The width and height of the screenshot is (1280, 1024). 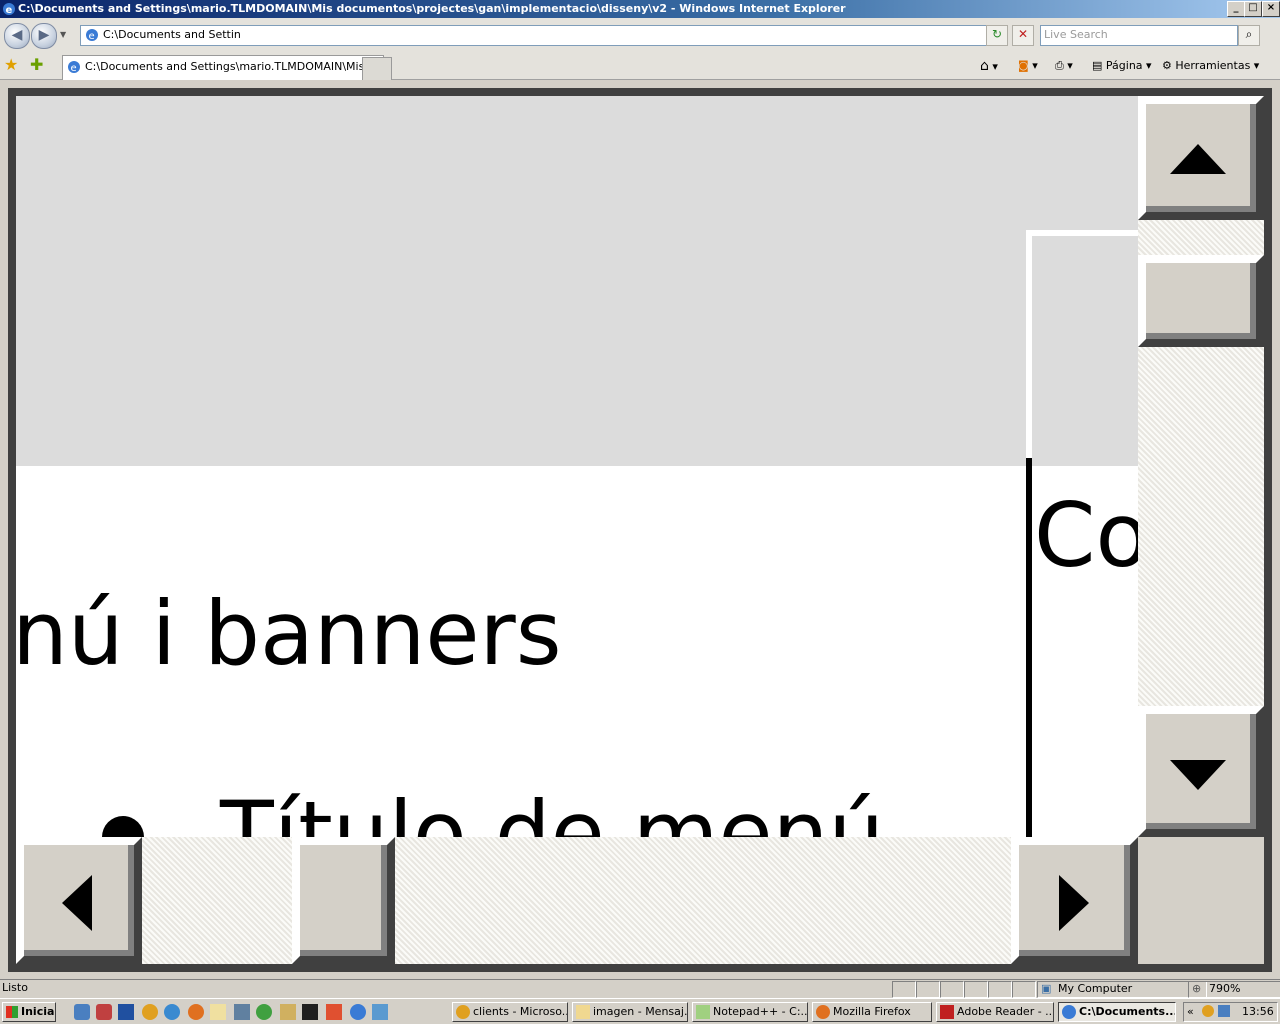 What do you see at coordinates (9, 9) in the screenshot?
I see `ie-icon: e` at bounding box center [9, 9].